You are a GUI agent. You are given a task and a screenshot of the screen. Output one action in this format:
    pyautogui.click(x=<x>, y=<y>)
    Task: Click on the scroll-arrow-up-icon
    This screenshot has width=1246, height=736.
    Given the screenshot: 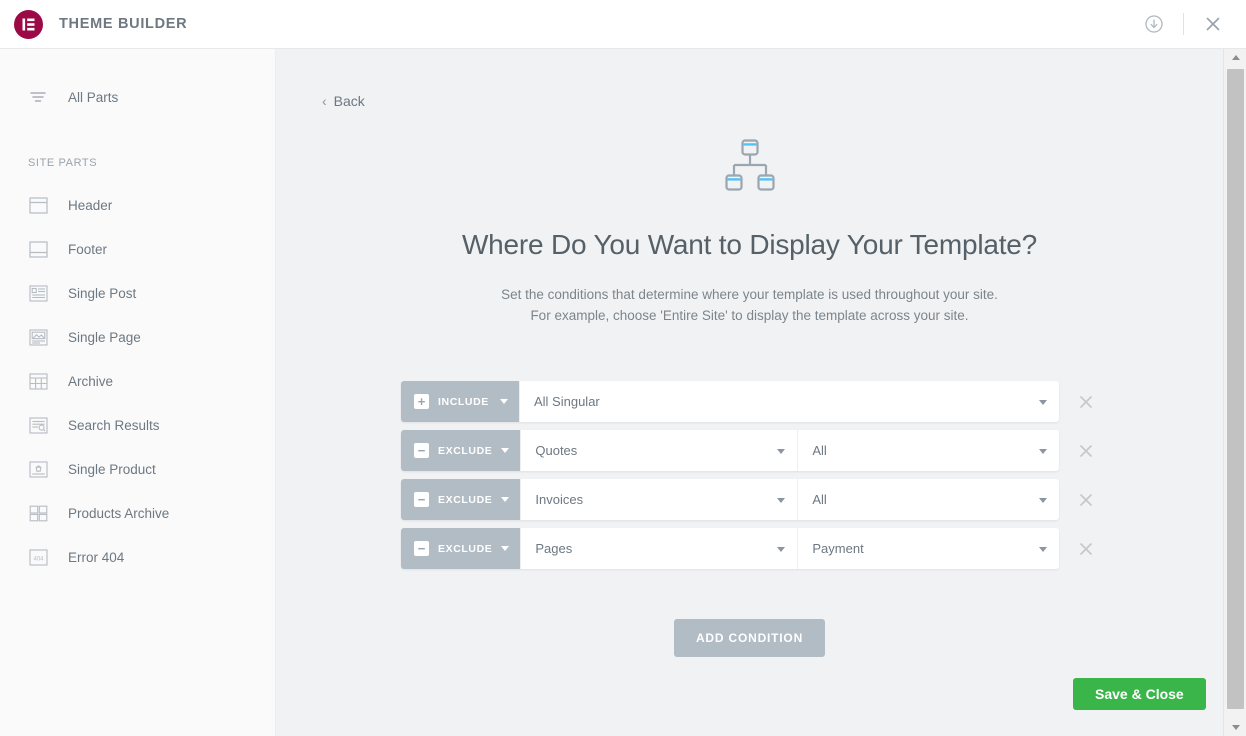 What is the action you would take?
    pyautogui.click(x=1235, y=57)
    